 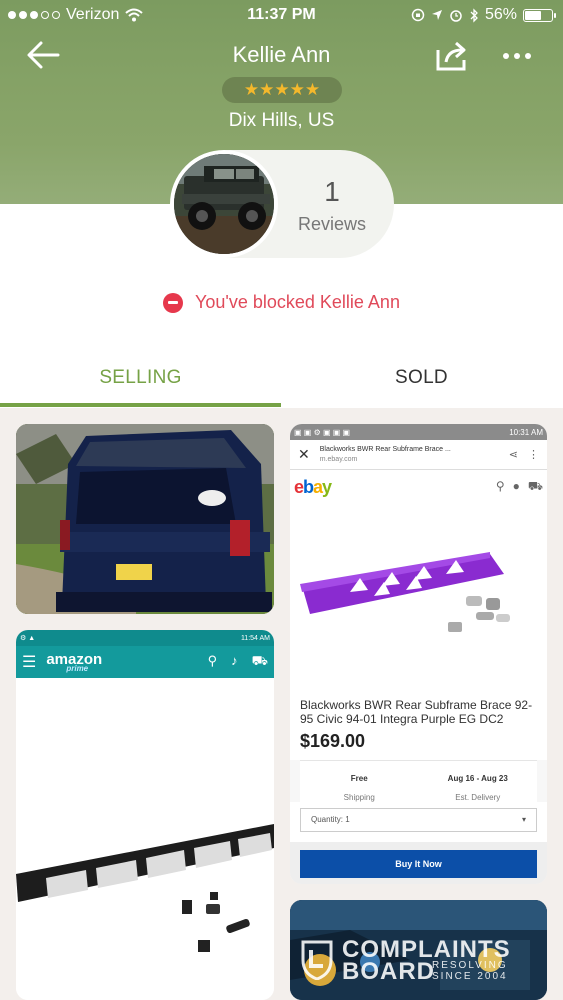 What do you see at coordinates (470, 976) in the screenshot?
I see `watermark-line4: SINCE 2004` at bounding box center [470, 976].